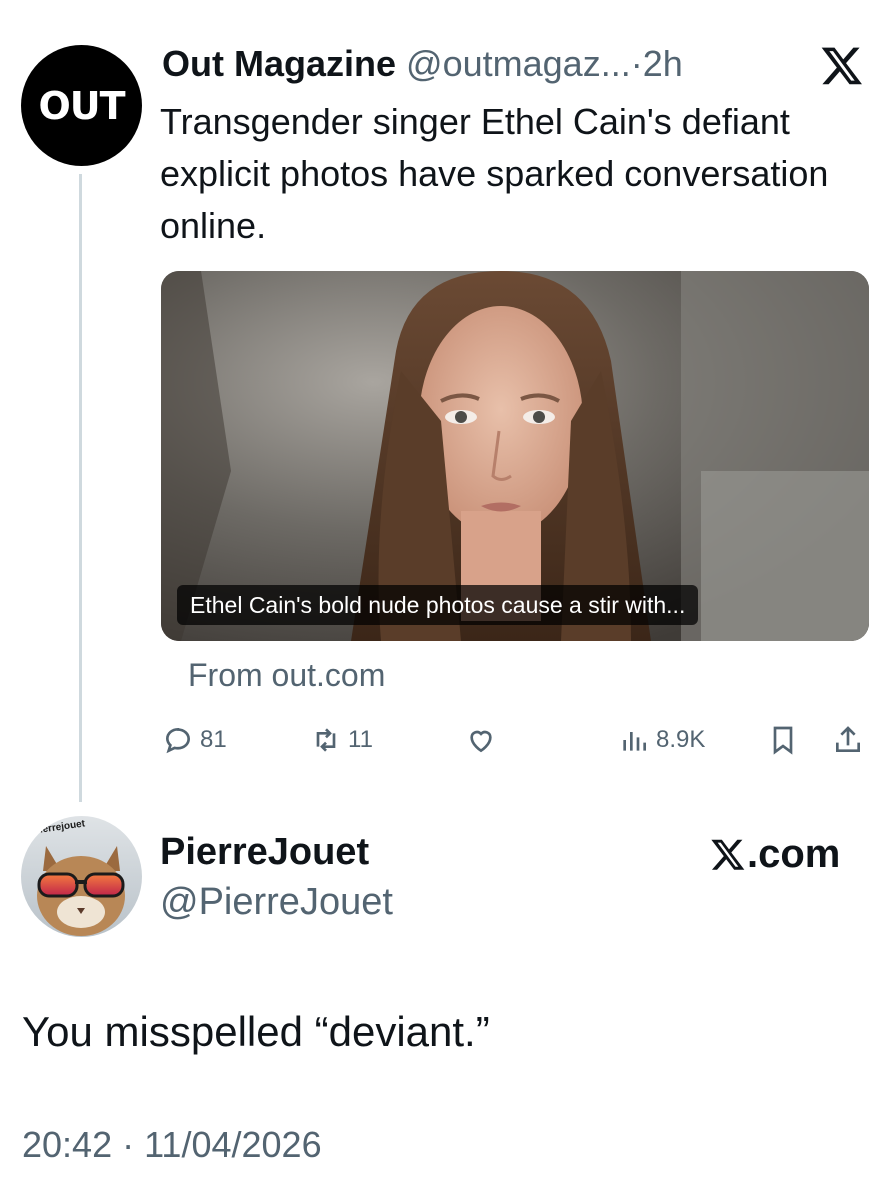  I want to click on reply-icon, so click(178, 740).